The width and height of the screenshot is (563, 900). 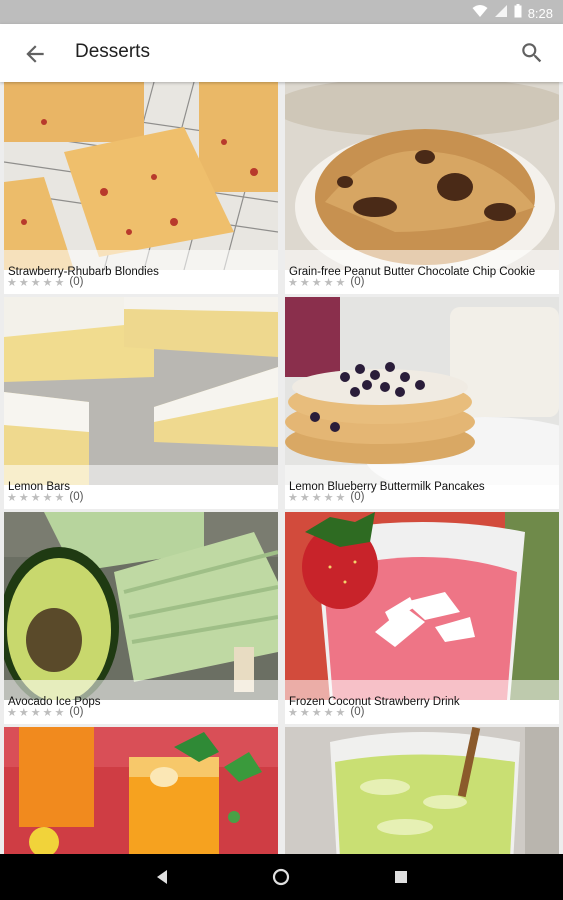 What do you see at coordinates (281, 12) in the screenshot?
I see `status-bar: 8:28` at bounding box center [281, 12].